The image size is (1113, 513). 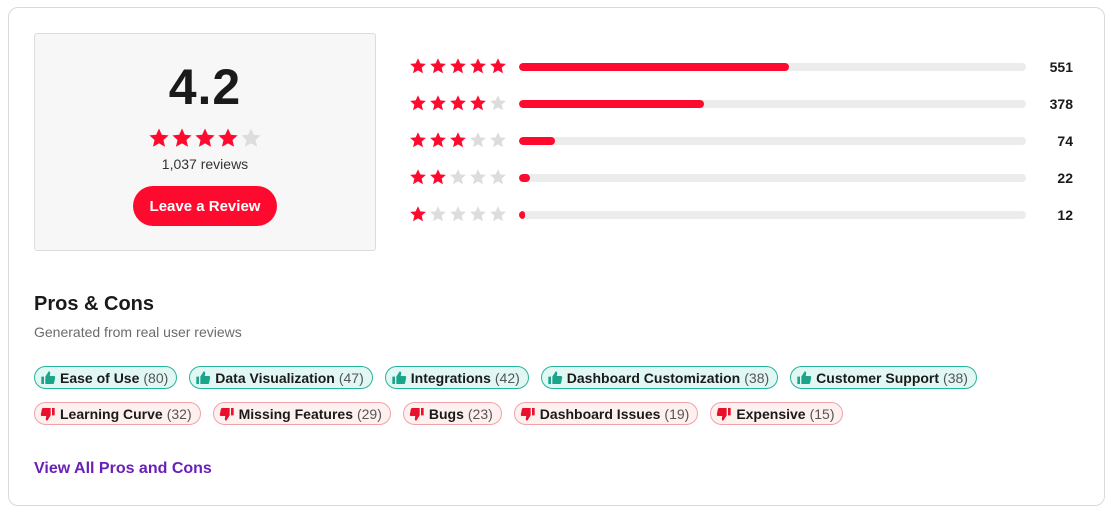 I want to click on tag-count: (47), so click(x=351, y=377).